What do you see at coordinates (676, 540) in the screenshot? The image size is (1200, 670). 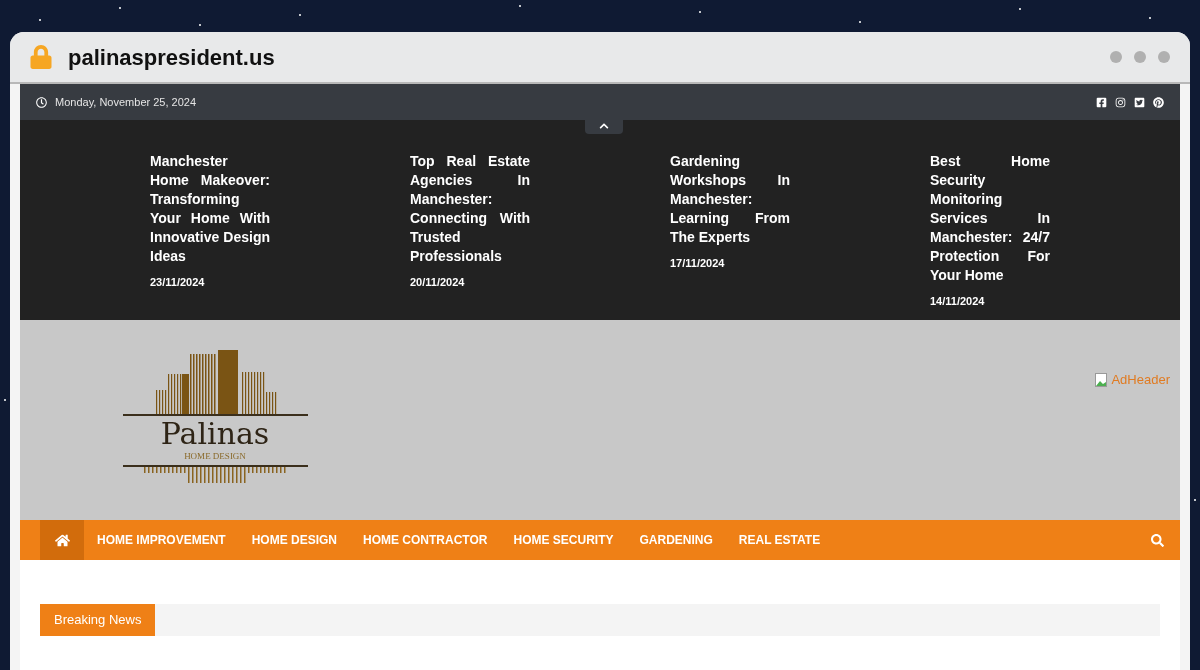 I see `nav-link: GARDENING` at bounding box center [676, 540].